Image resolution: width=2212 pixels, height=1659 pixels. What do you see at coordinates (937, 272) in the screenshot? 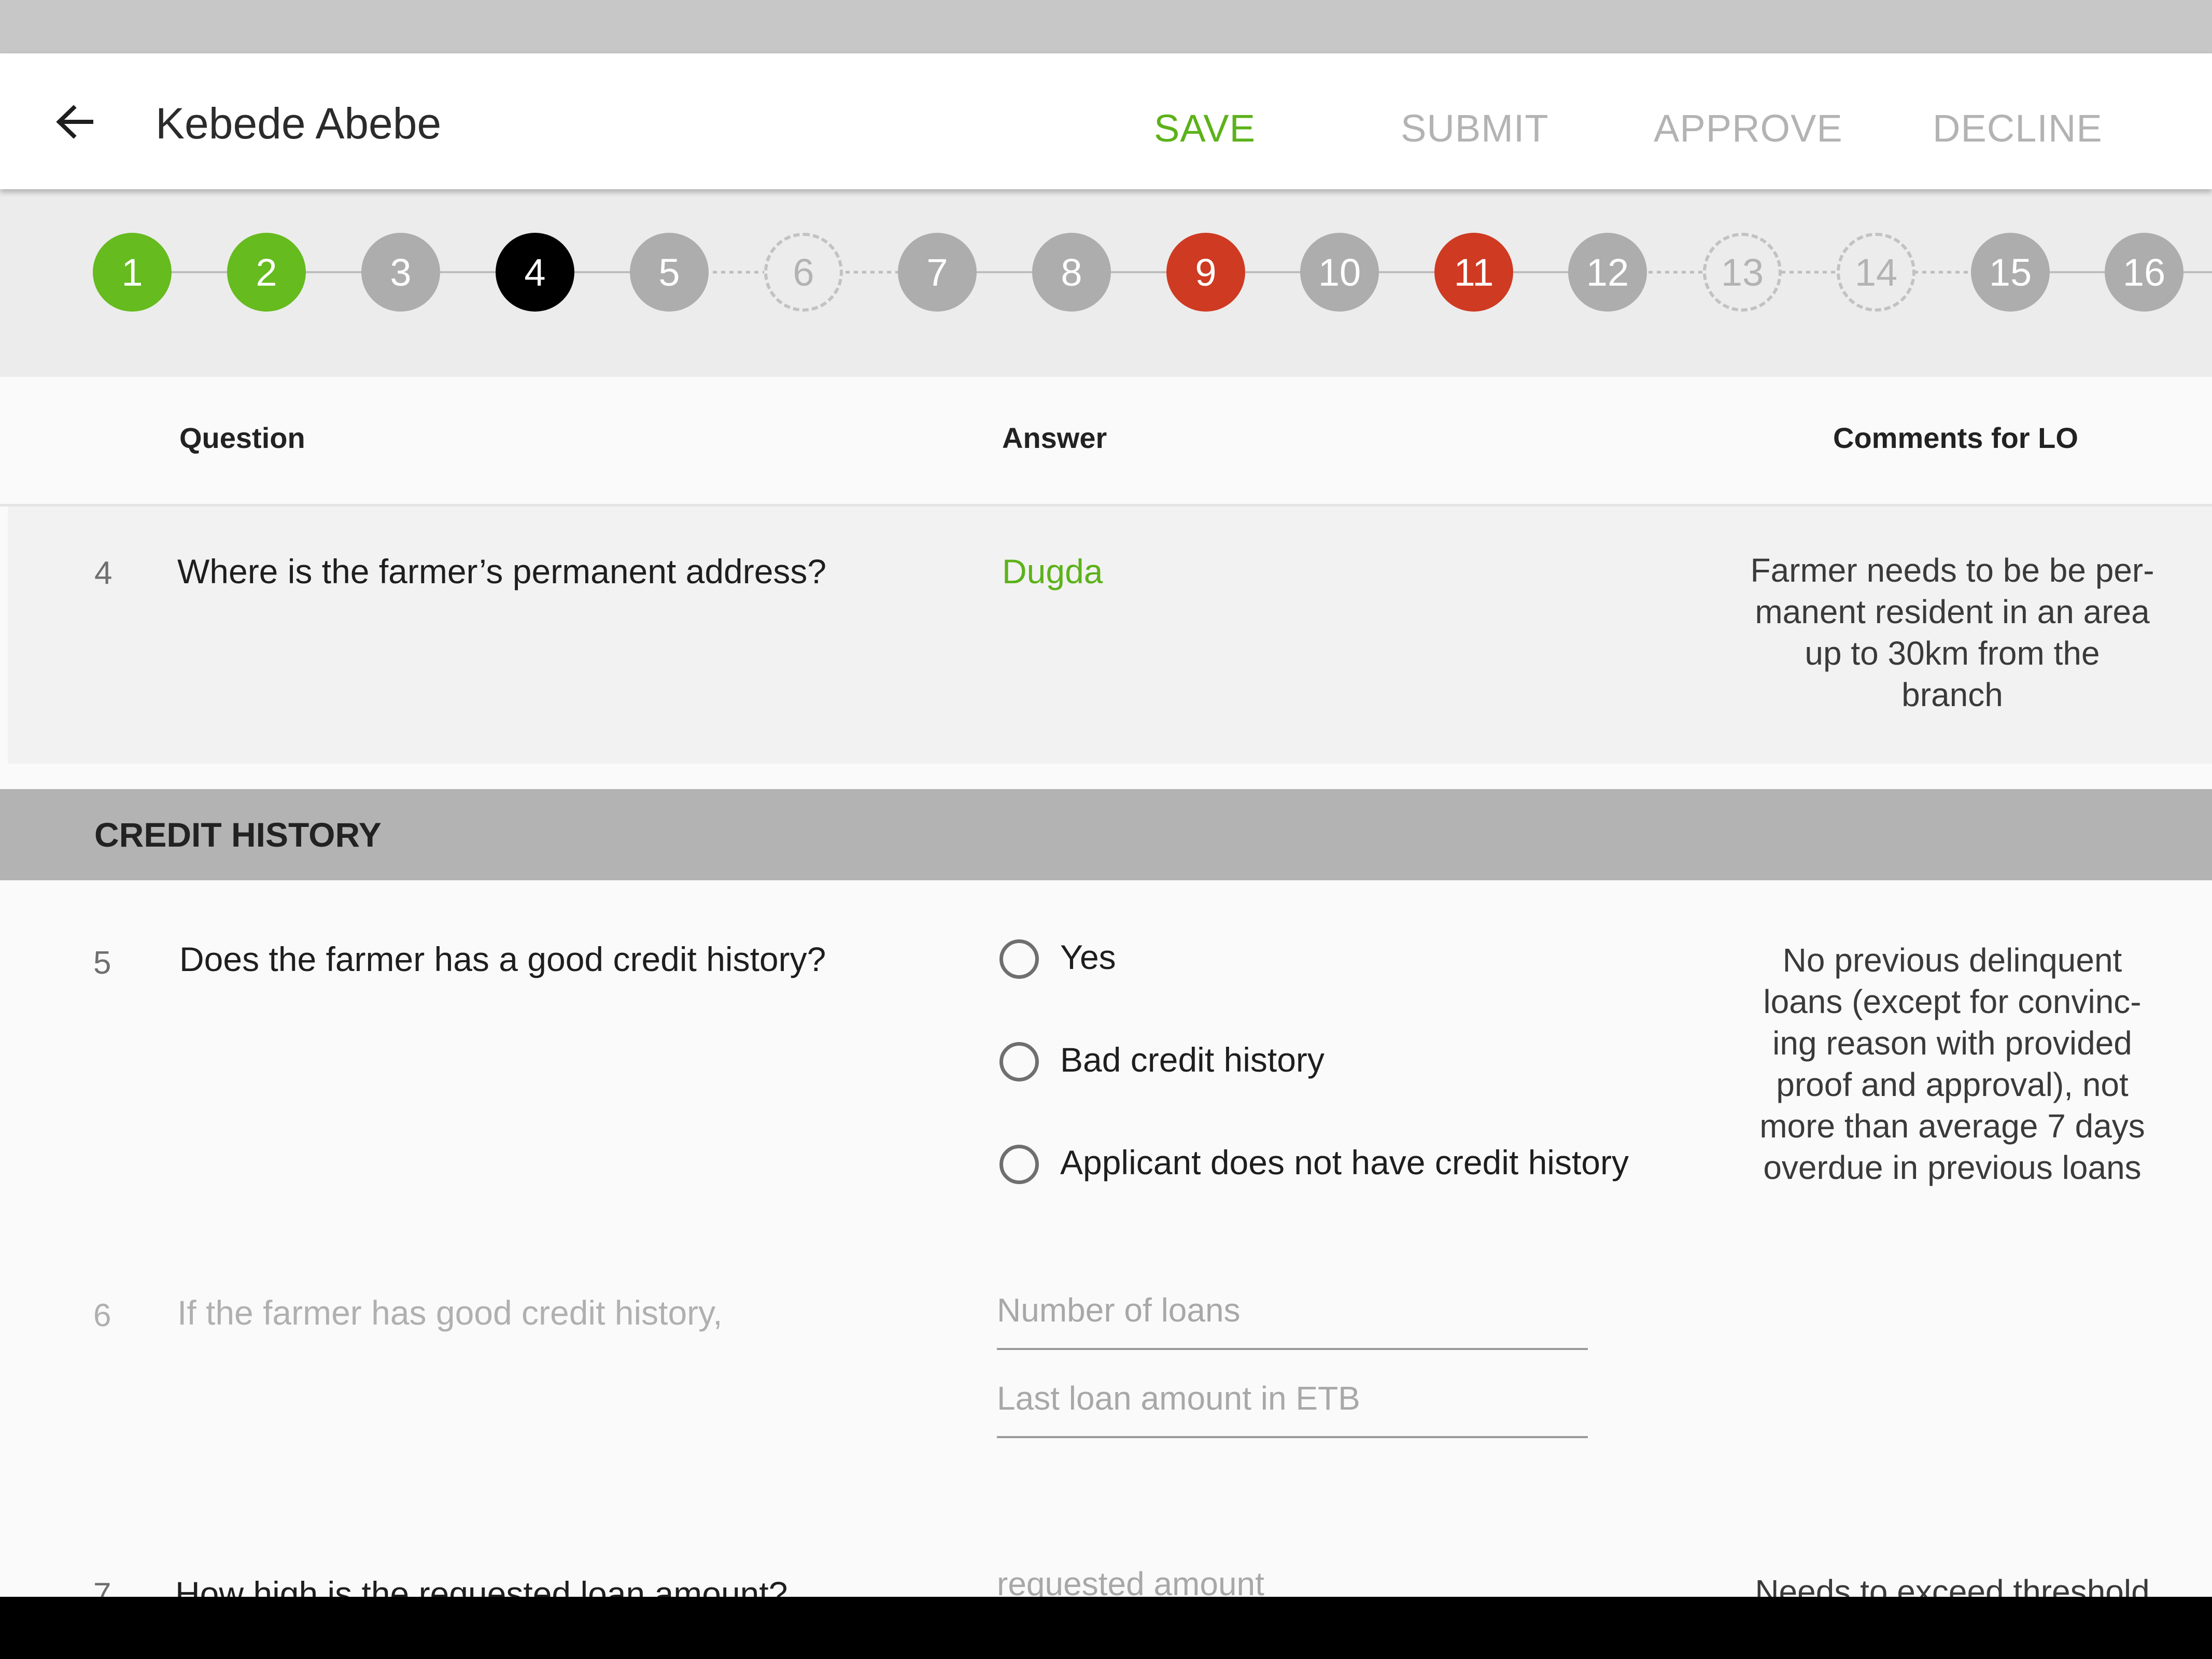
I see `step-7: 7` at bounding box center [937, 272].